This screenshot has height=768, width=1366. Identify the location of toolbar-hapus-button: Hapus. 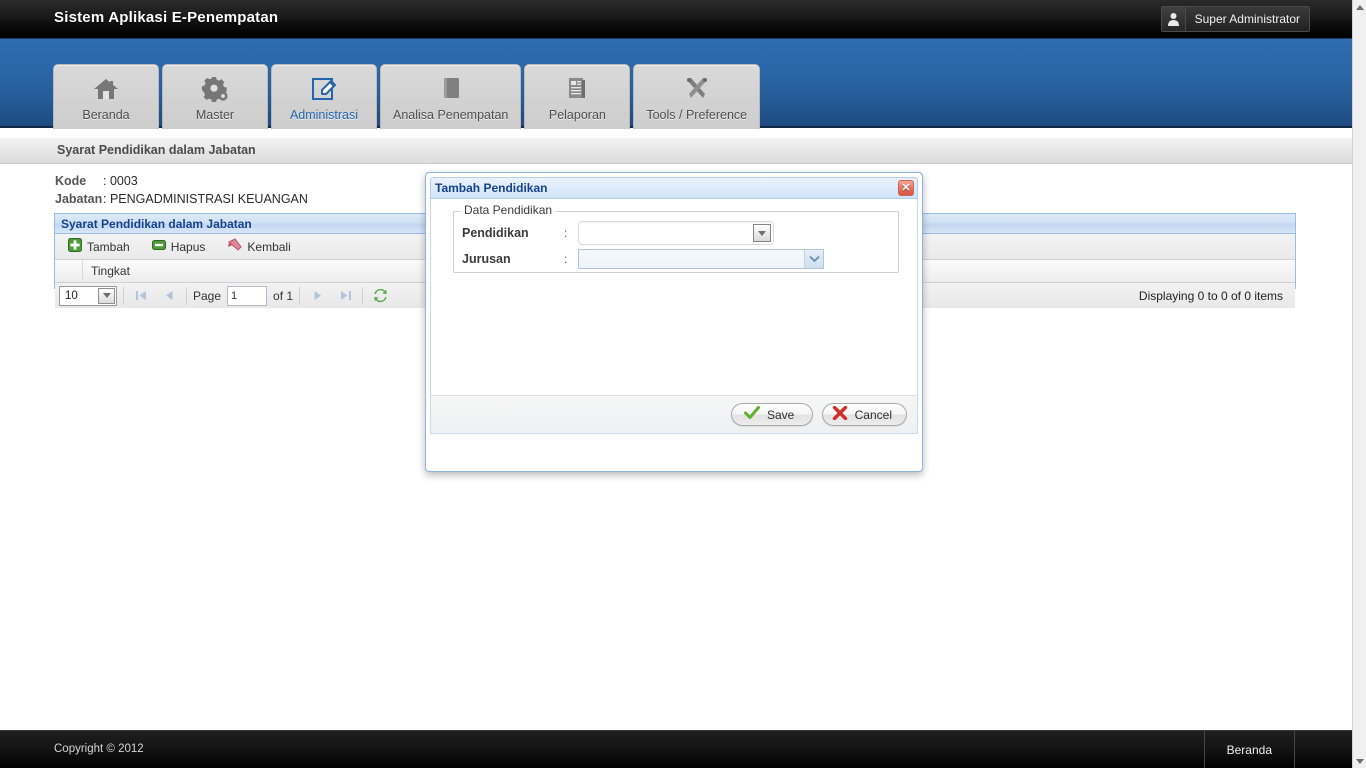
(179, 246).